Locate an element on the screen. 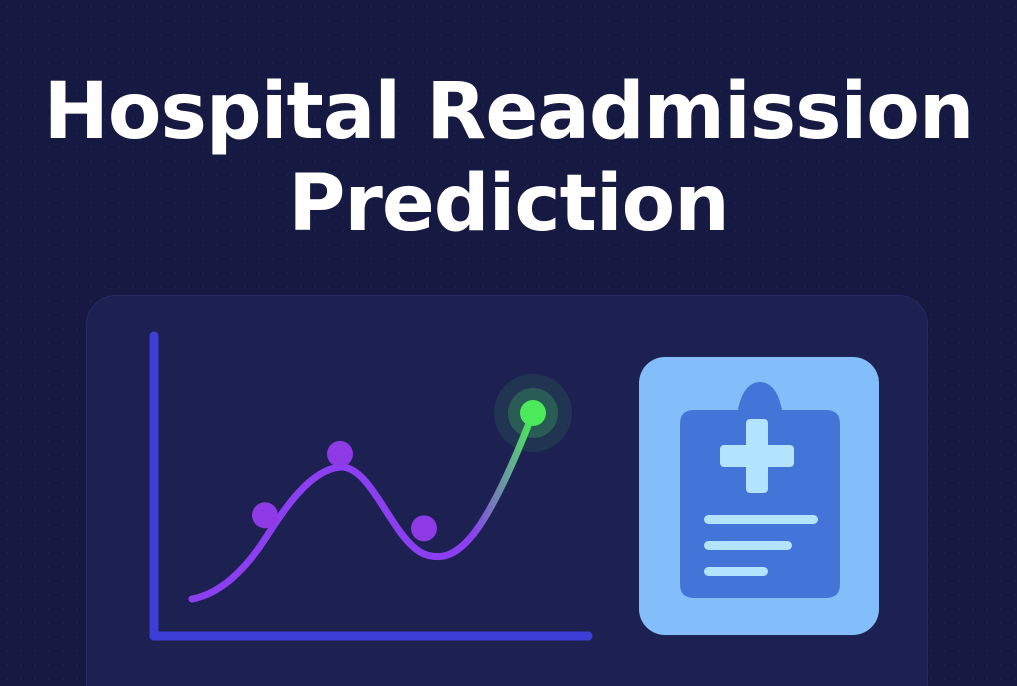 Image resolution: width=1017 pixels, height=686 pixels. medical-clipboard-icon is located at coordinates (759, 496).